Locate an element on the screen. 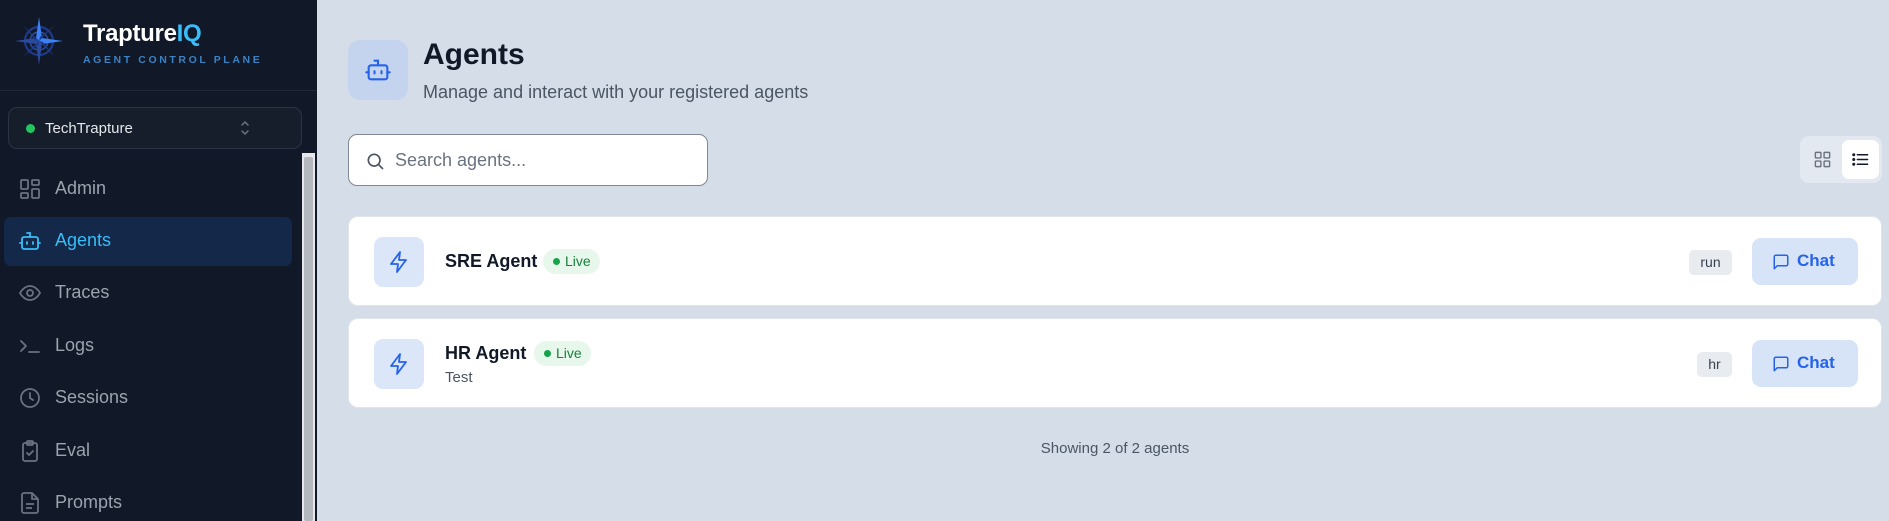  terminal-icon is located at coordinates (30, 346).